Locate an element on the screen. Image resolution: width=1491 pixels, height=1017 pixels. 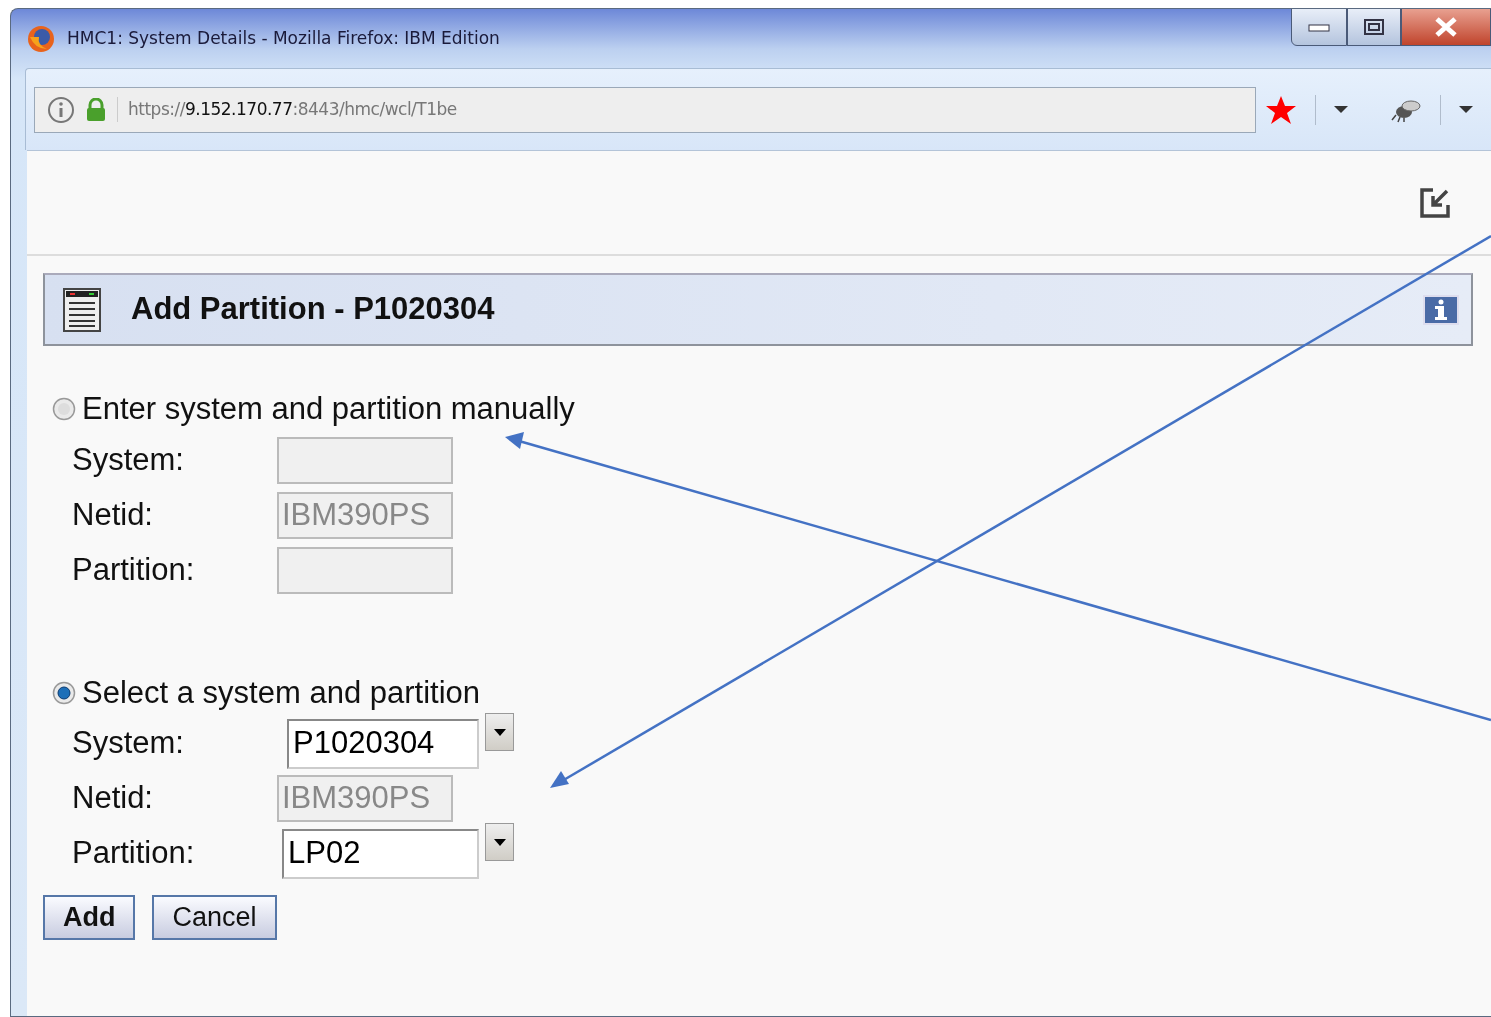
dialog-button: Add is located at coordinates (89, 917).